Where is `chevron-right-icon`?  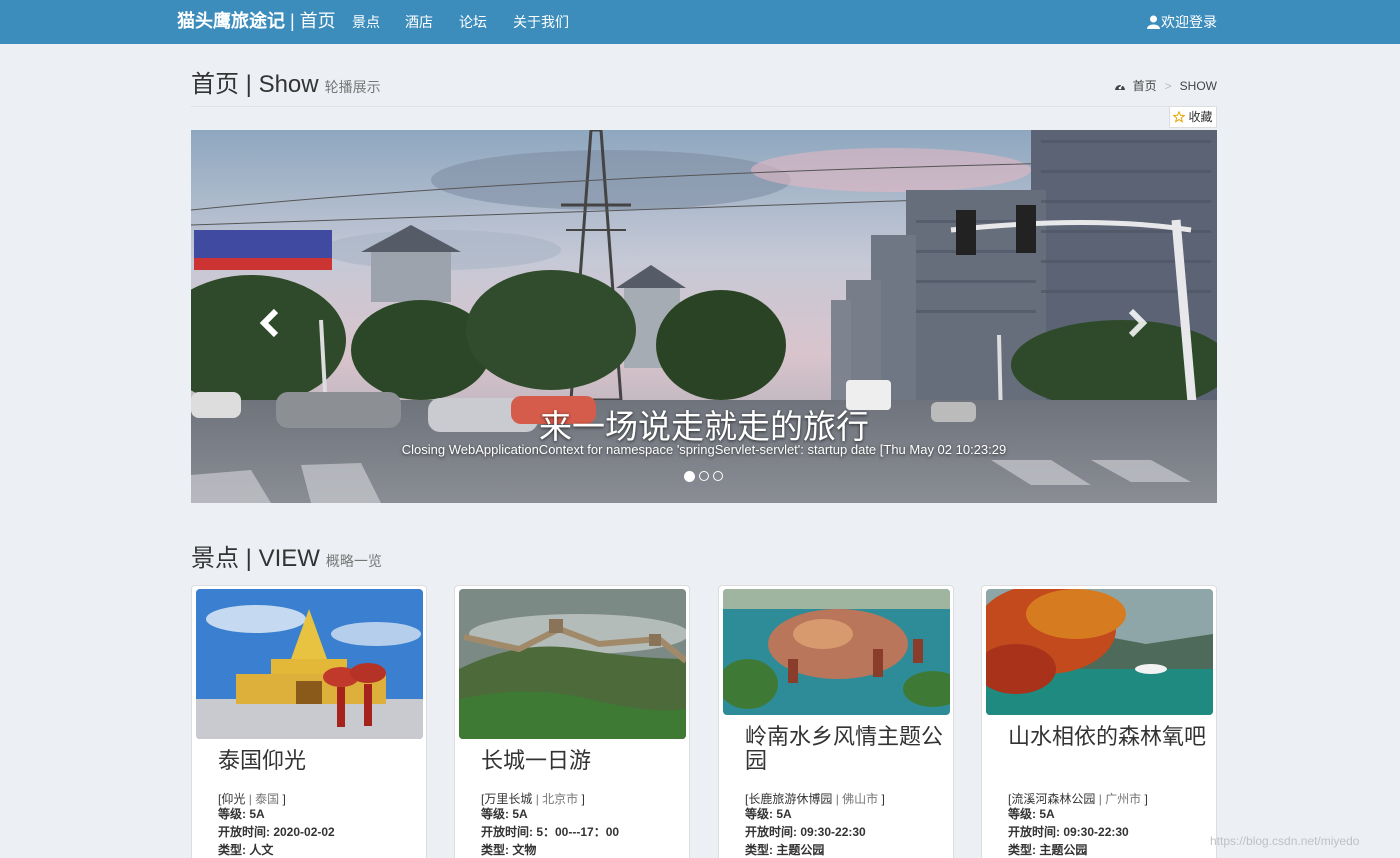
chevron-right-icon is located at coordinates (1138, 323).